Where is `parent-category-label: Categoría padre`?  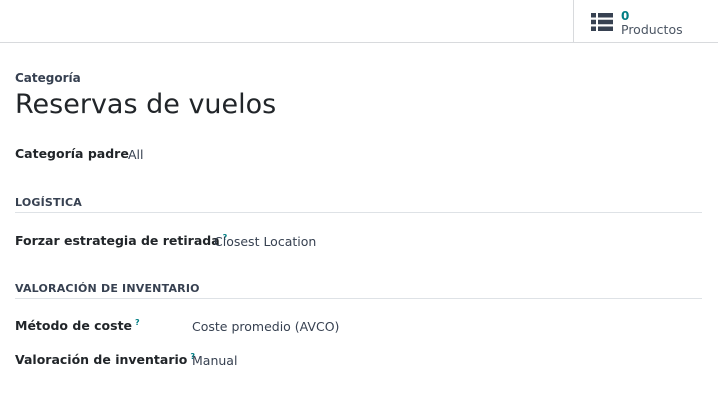
parent-category-label: Categoría padre is located at coordinates (72, 153).